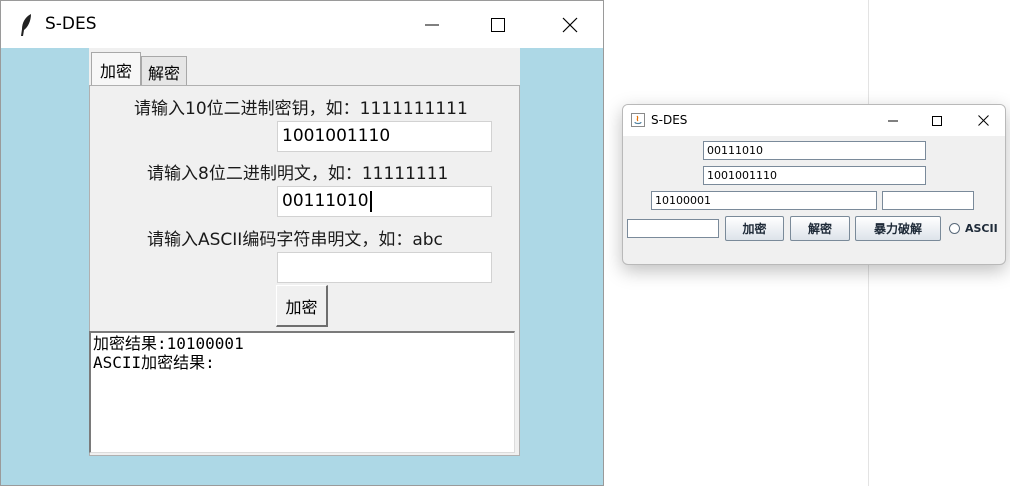 The height and width of the screenshot is (486, 1010). What do you see at coordinates (928, 200) in the screenshot?
I see `secondary-result-field` at bounding box center [928, 200].